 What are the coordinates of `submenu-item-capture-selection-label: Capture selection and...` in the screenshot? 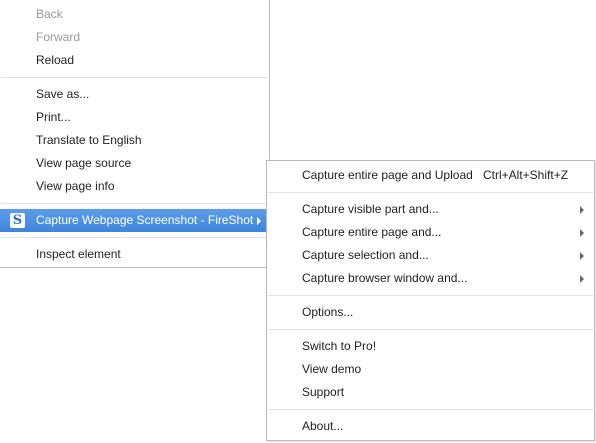 It's located at (365, 255).